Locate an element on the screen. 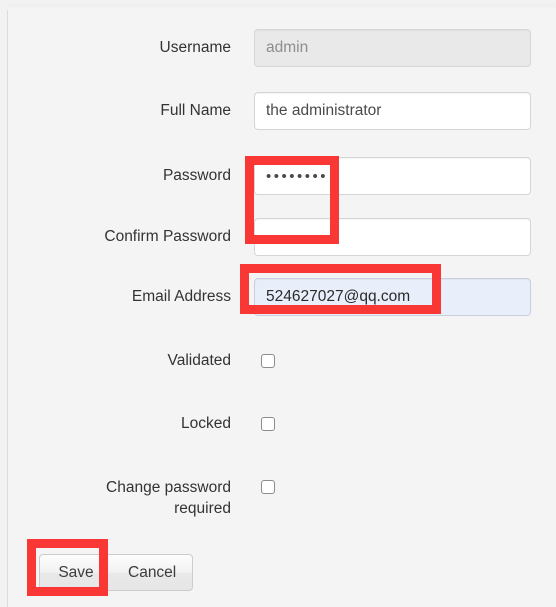  form-action-bar: Save Cancel is located at coordinates (116, 572).